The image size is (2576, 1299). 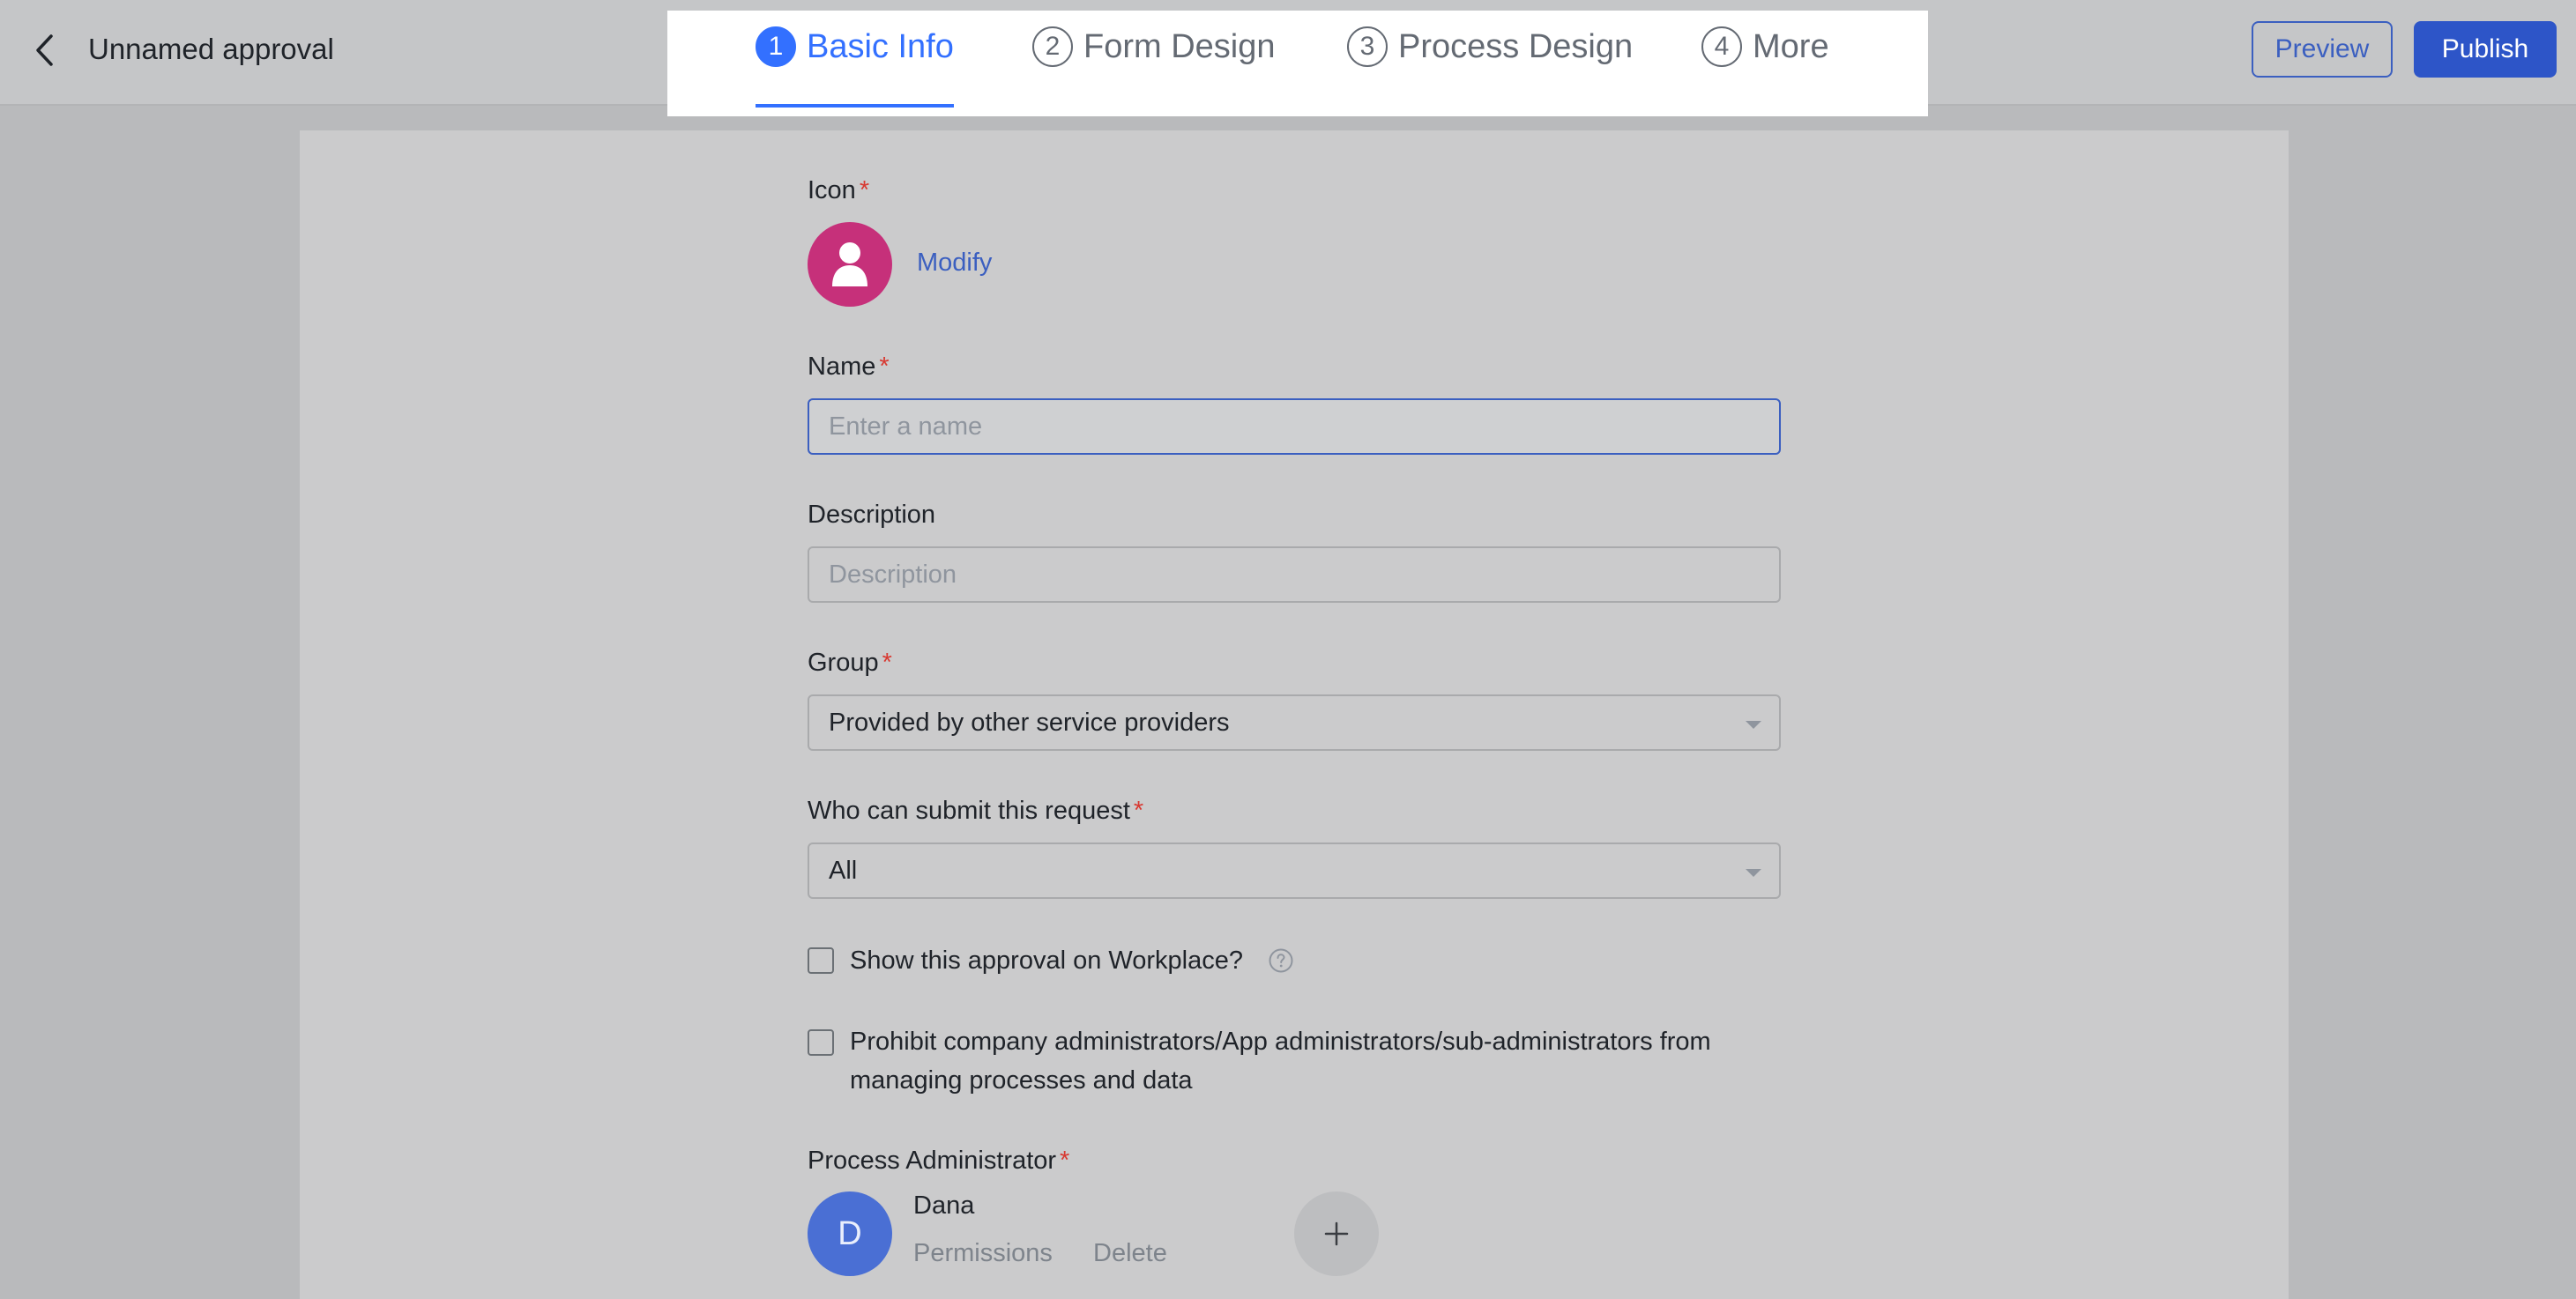 I want to click on description-placeholder: Description, so click(x=893, y=575).